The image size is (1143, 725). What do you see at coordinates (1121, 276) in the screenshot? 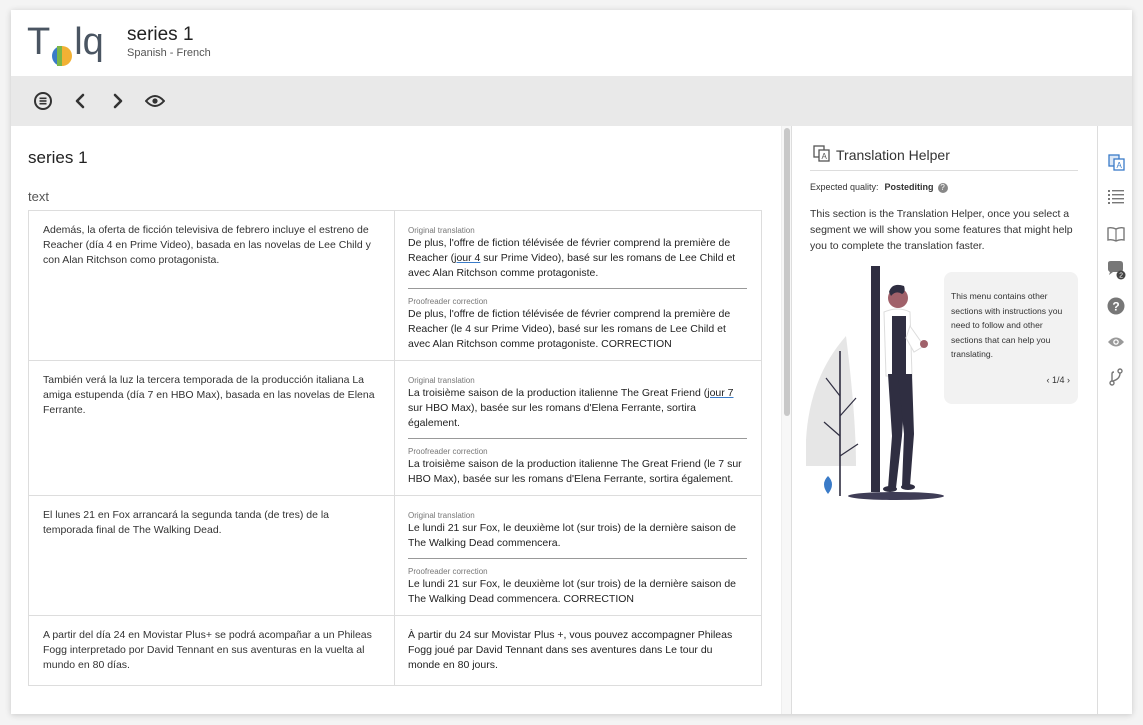
I see `comments-badge: 2` at bounding box center [1121, 276].